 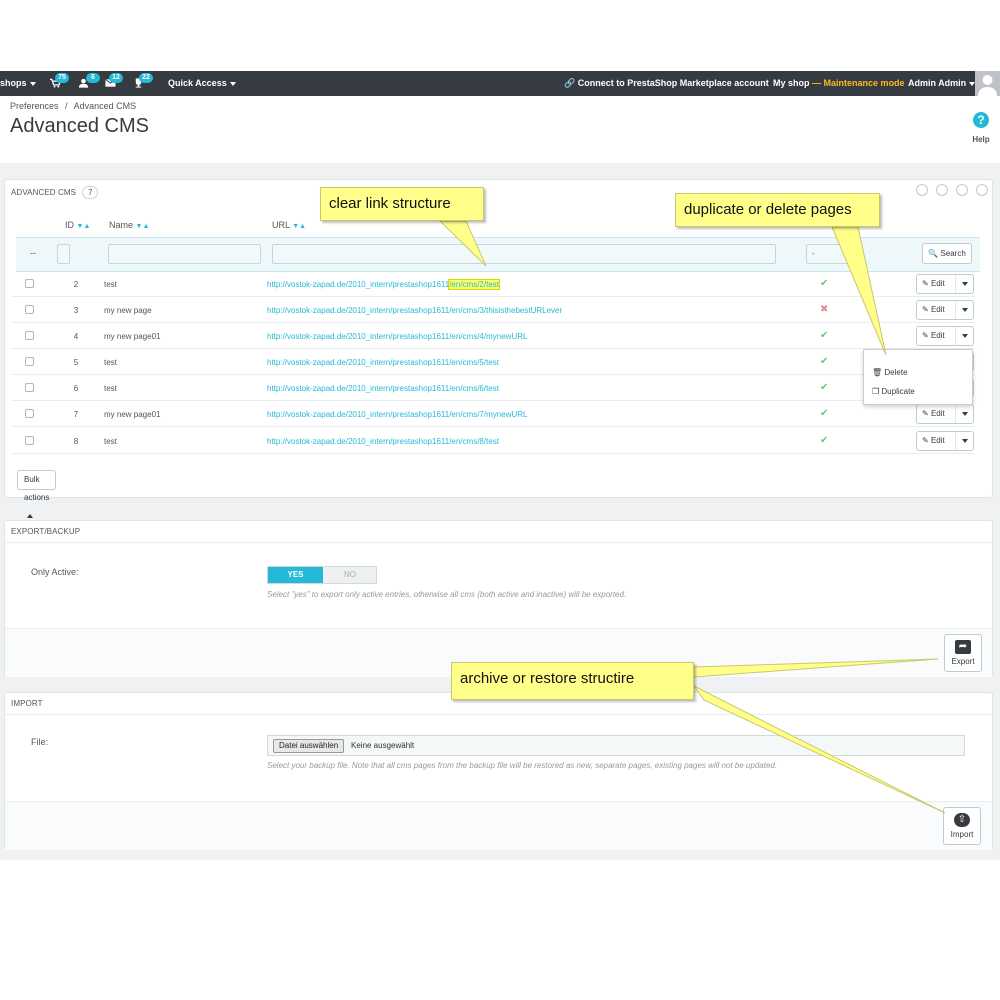 I want to click on filter-select-value: -, so click(x=813, y=253).